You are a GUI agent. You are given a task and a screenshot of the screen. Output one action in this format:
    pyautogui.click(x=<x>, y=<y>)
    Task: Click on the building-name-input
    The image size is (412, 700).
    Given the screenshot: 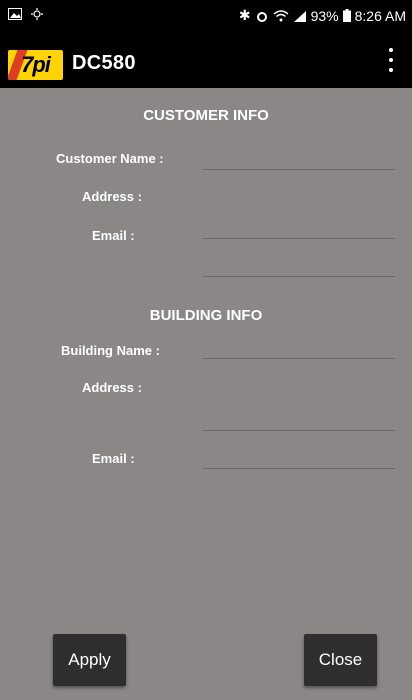 What is the action you would take?
    pyautogui.click(x=301, y=344)
    